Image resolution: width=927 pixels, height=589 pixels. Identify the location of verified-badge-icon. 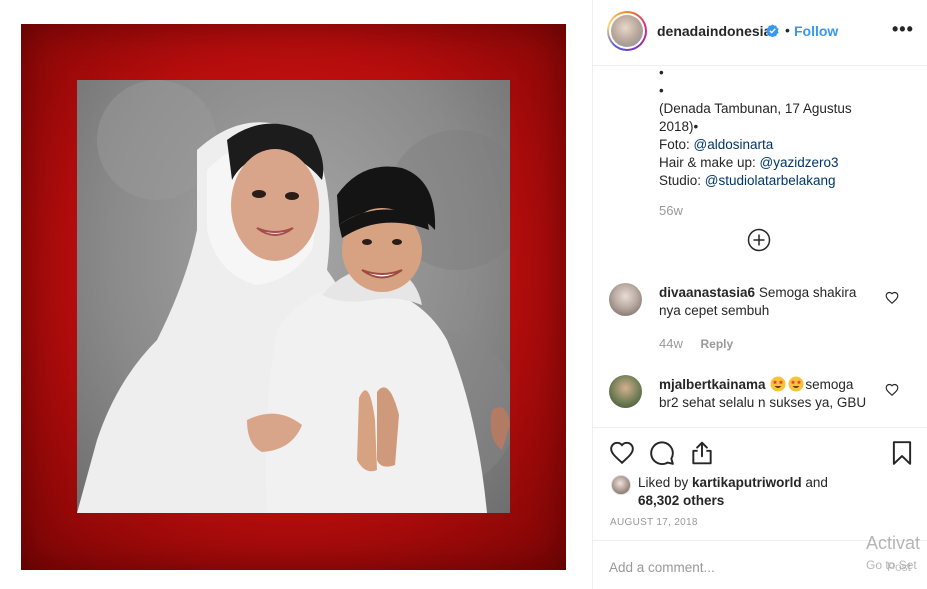
(772, 30).